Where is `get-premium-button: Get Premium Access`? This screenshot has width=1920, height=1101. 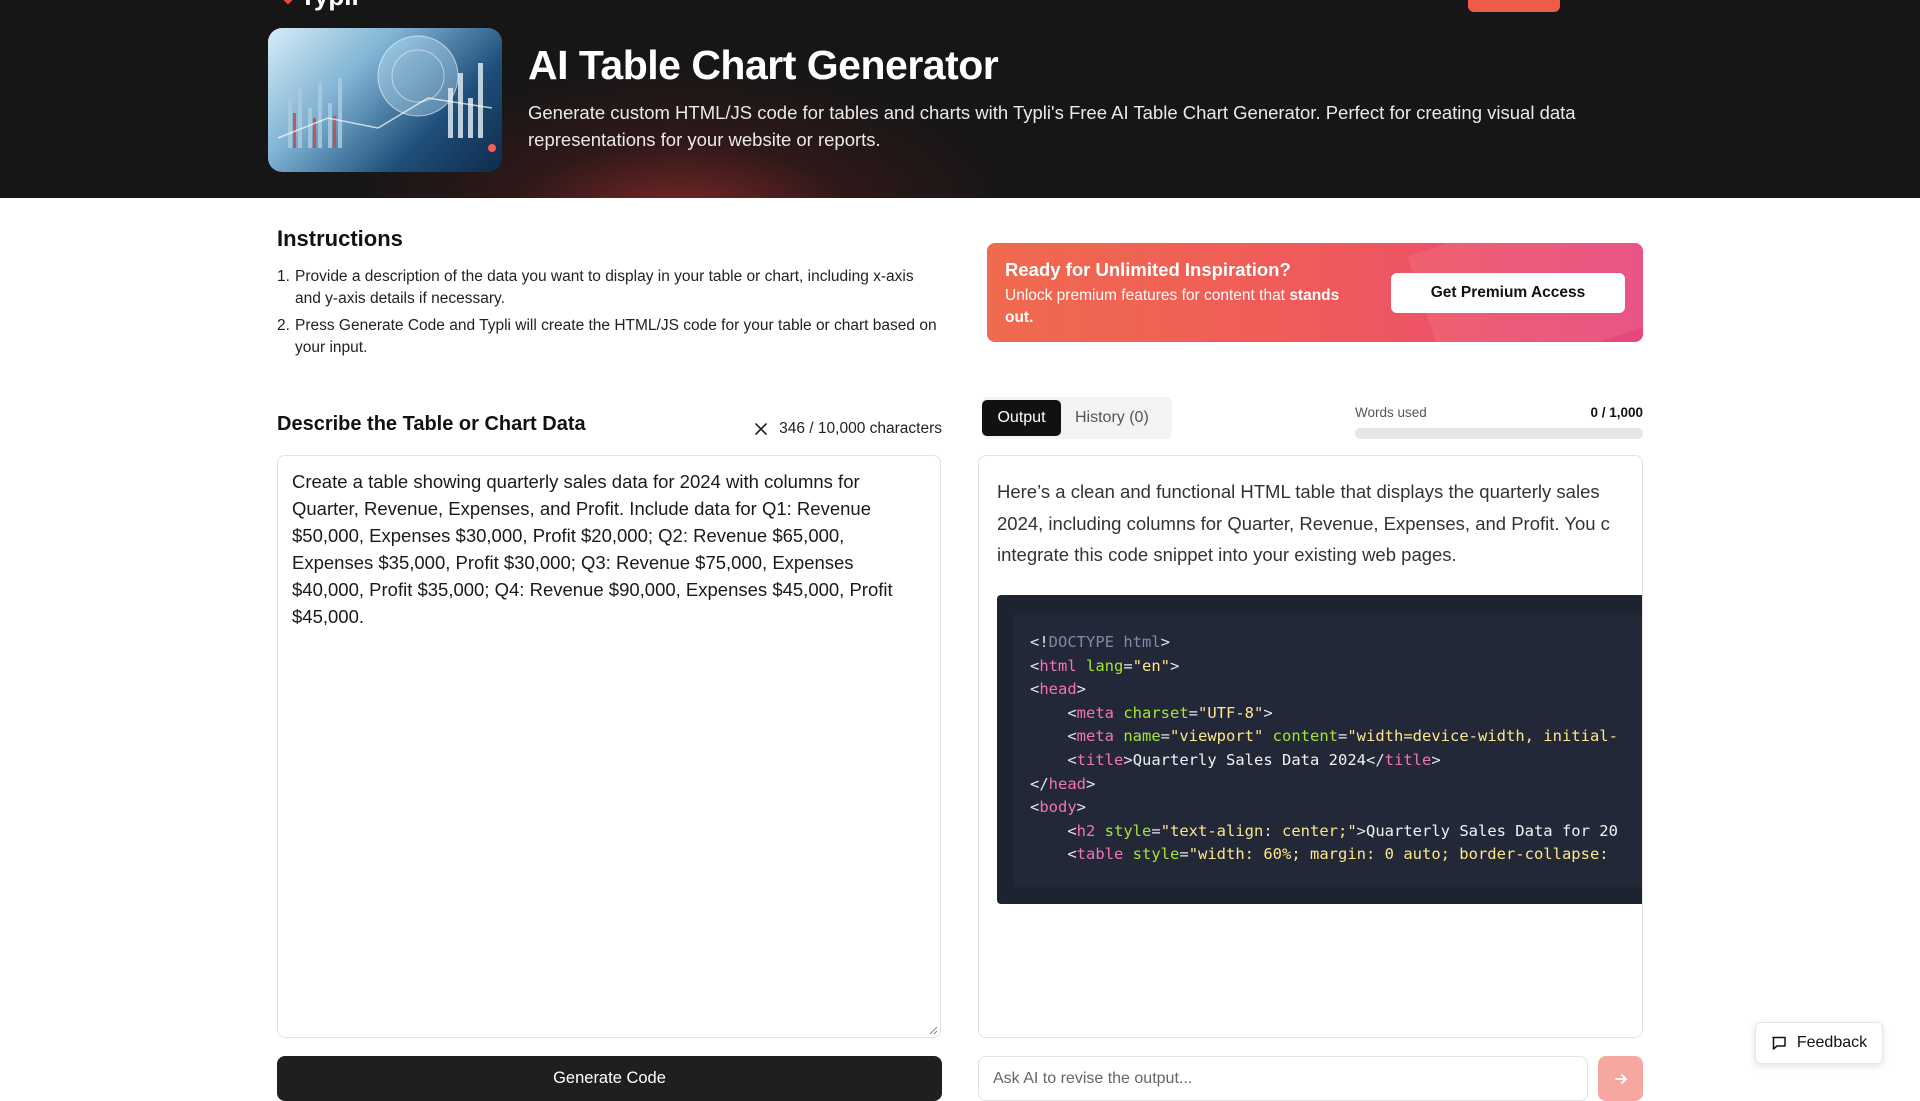
get-premium-button: Get Premium Access is located at coordinates (1508, 293).